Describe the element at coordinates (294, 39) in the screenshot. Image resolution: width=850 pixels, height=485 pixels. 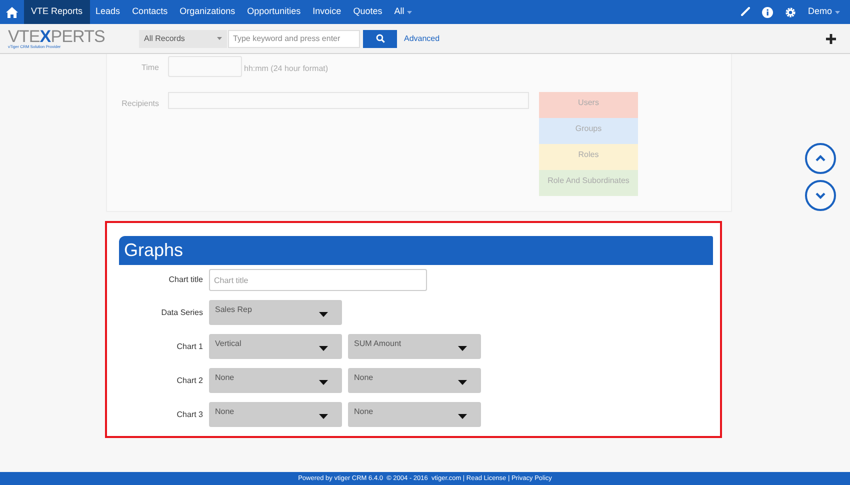
I see `search-field: Type keyword and press enter` at that location.